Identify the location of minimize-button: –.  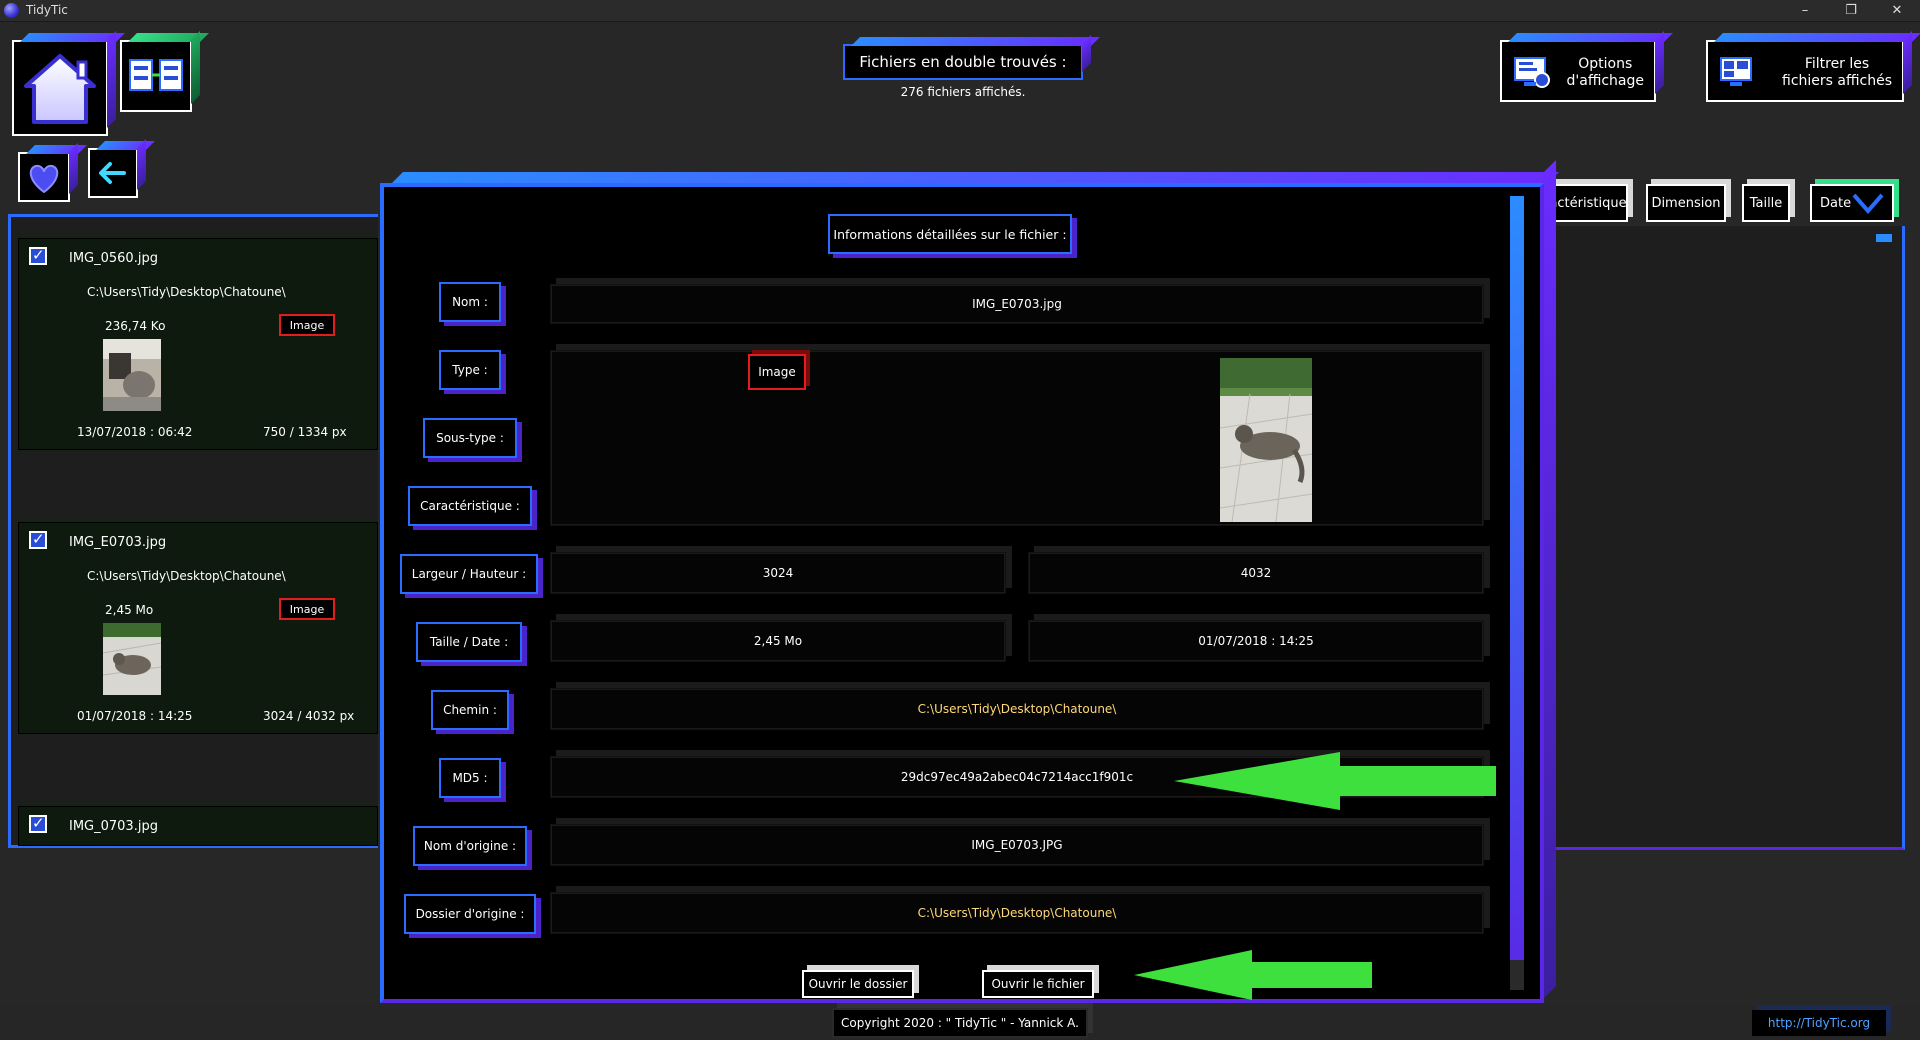
(1805, 11).